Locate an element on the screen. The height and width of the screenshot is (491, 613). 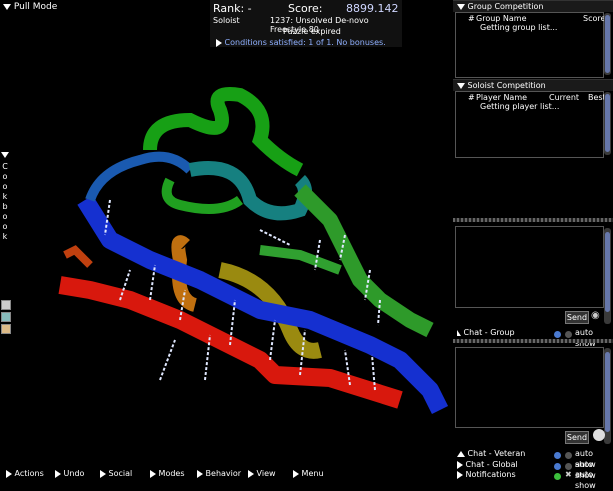
chat-group-tab: Chat - Group auto show is located at coordinates (533, 337).